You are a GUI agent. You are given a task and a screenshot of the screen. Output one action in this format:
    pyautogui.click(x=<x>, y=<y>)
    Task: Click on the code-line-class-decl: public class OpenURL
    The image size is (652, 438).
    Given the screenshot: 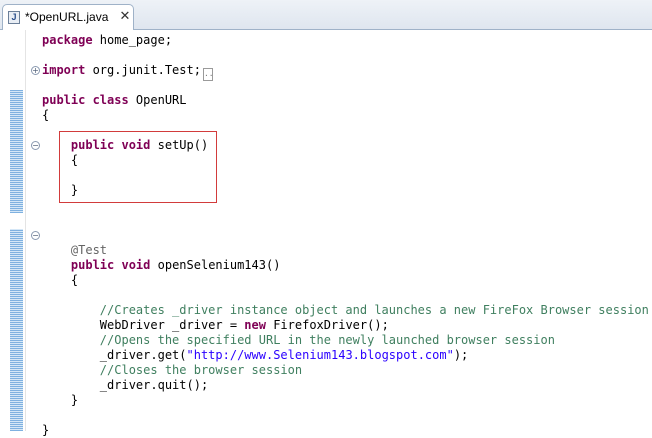 What is the action you would take?
    pyautogui.click(x=345, y=100)
    